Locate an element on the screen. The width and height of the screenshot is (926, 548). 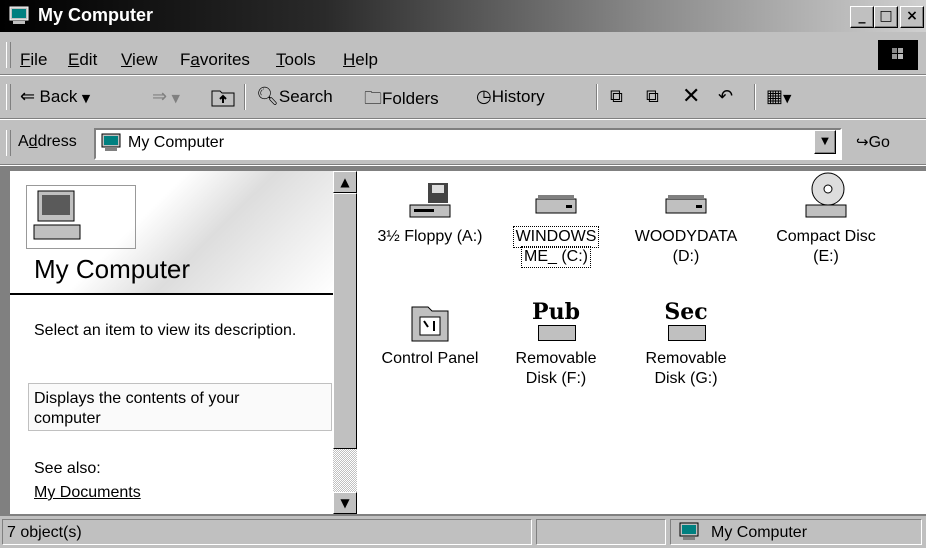
panel-title: My Computer is located at coordinates (112, 269).